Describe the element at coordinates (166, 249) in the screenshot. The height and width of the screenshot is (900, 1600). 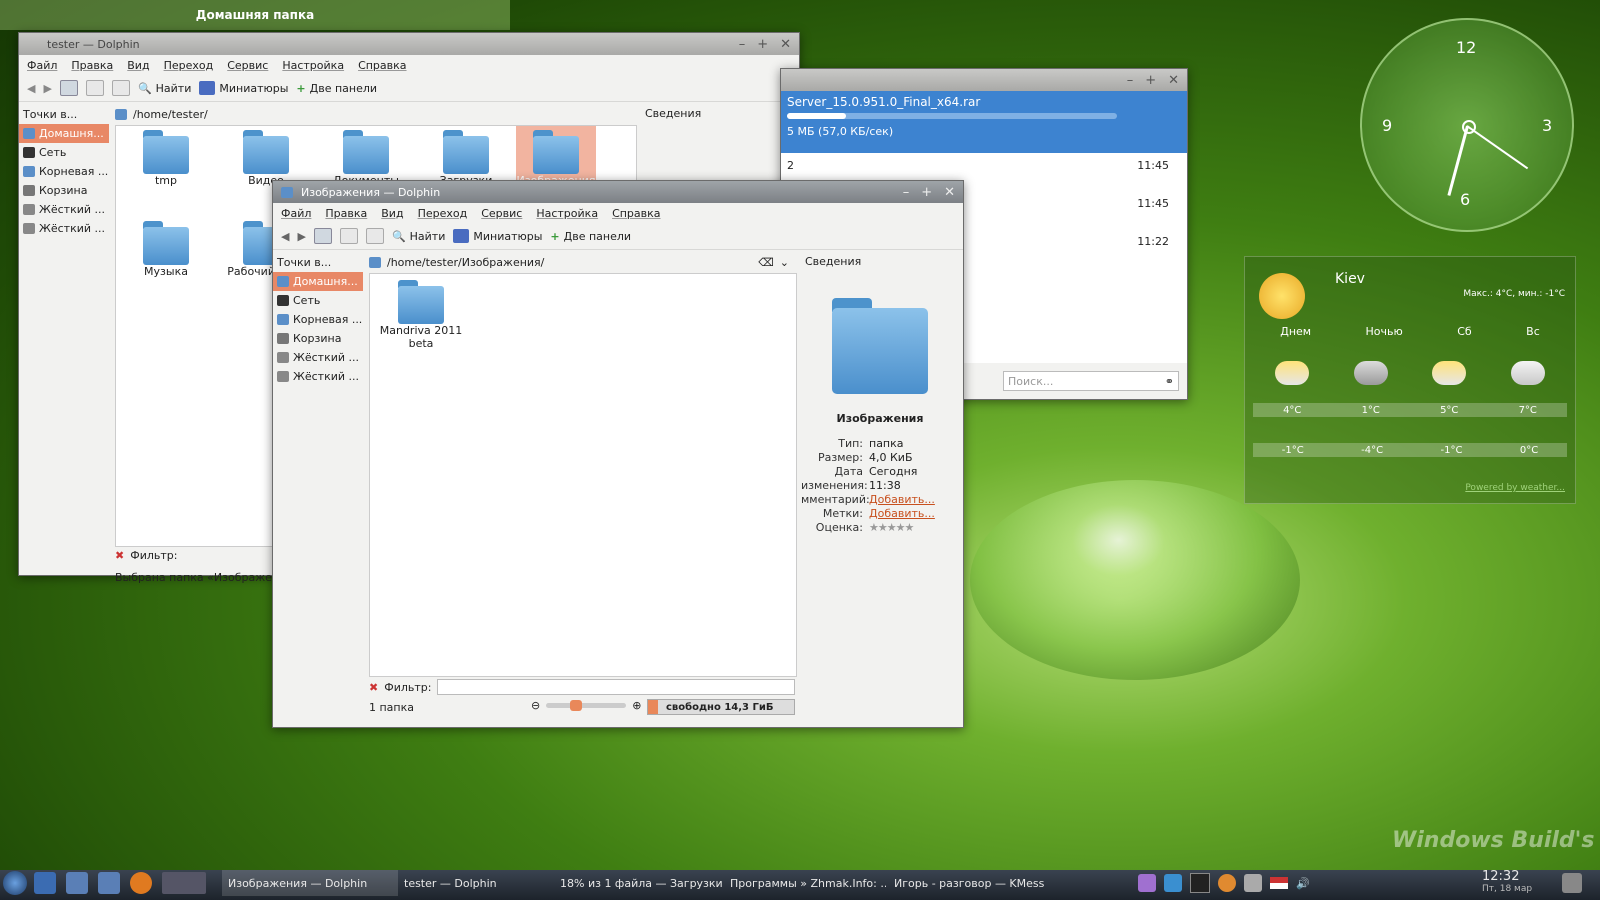
I see `folder-item: Музыка` at that location.